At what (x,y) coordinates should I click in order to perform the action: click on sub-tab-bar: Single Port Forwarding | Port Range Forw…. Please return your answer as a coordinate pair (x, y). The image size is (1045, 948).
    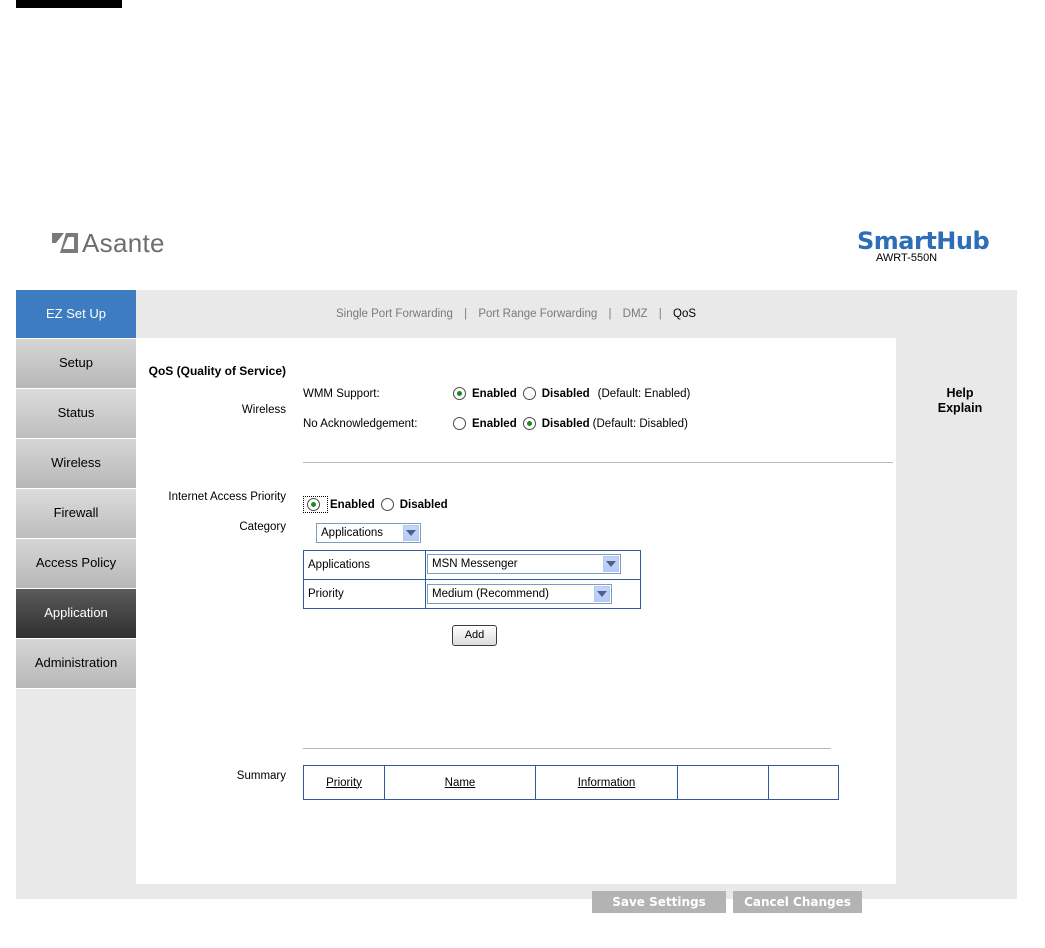
    Looking at the image, I should click on (516, 314).